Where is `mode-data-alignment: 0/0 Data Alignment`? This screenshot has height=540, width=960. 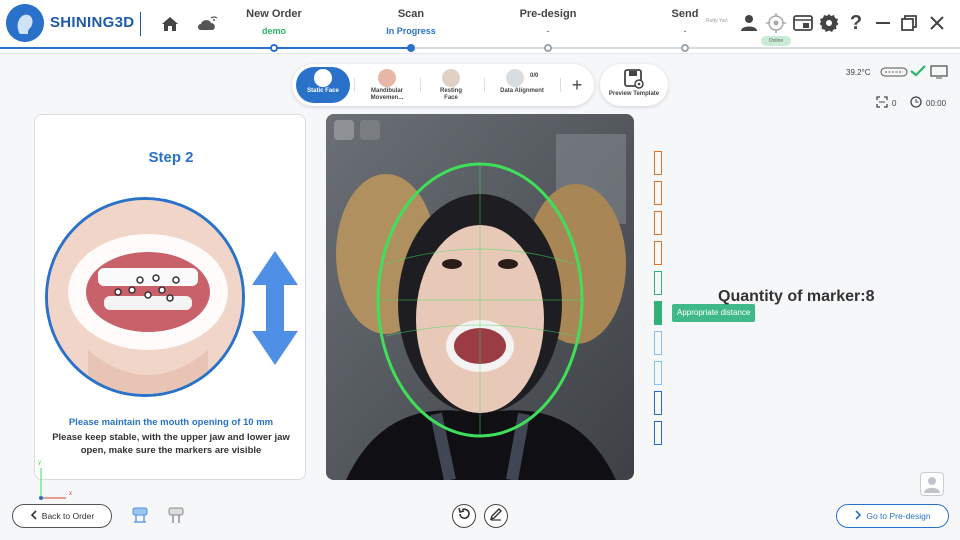 mode-data-alignment: 0/0 Data Alignment is located at coordinates (522, 85).